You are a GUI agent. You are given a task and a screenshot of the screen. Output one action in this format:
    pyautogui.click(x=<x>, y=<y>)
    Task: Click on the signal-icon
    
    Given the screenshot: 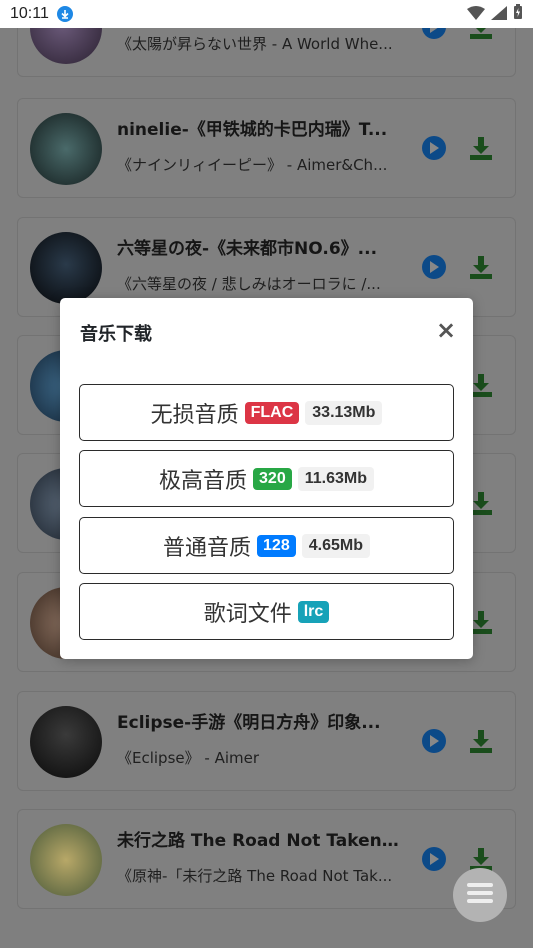 What is the action you would take?
    pyautogui.click(x=499, y=14)
    